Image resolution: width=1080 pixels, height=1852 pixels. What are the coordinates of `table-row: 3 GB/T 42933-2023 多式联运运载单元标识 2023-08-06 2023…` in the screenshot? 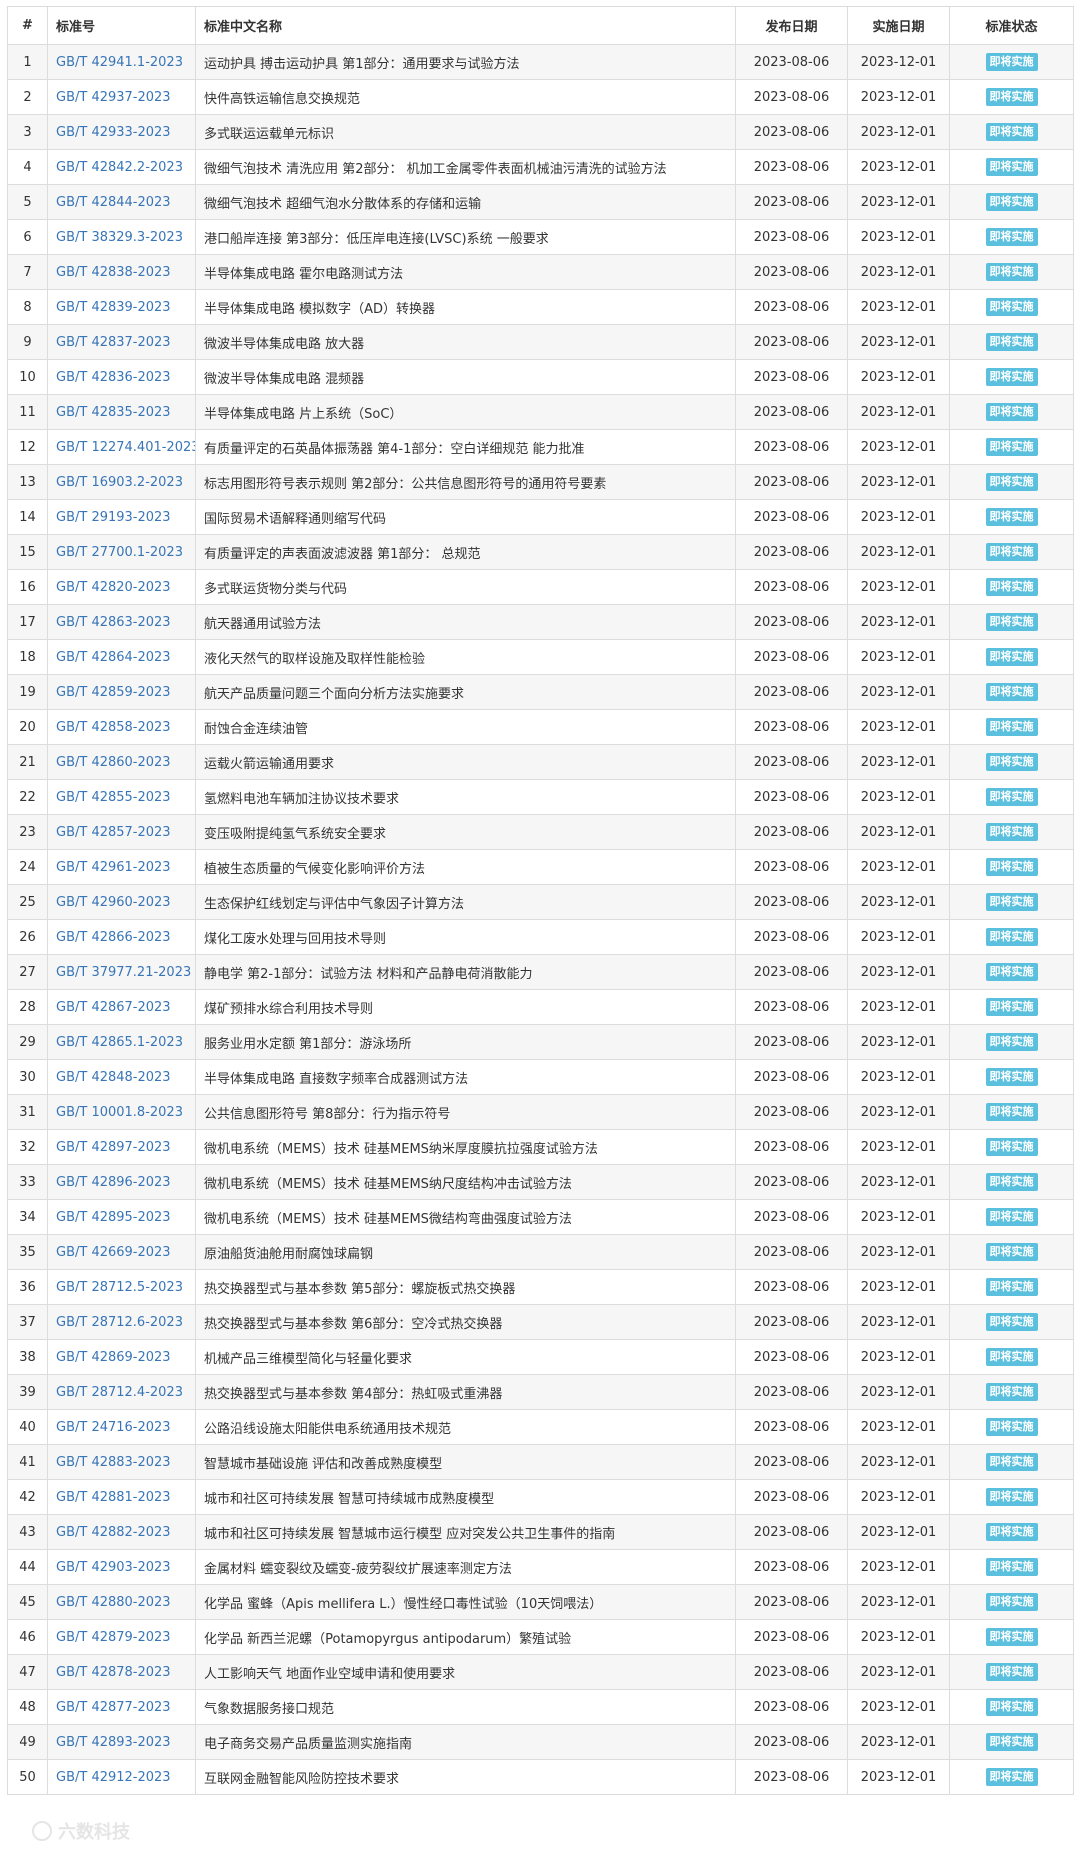 It's located at (540, 132).